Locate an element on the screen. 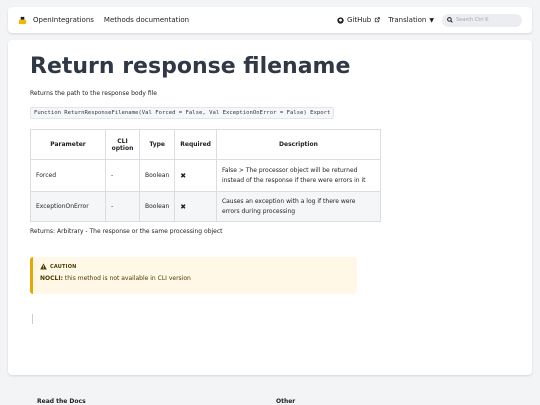 The width and height of the screenshot is (540, 405). search-placeholder: Search Ctrl K is located at coordinates (472, 20).